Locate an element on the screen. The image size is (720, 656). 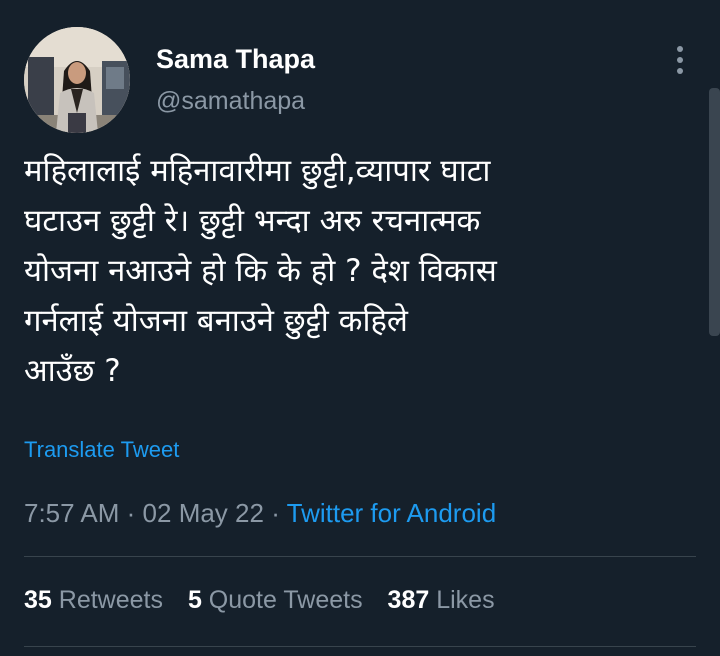
retweets-count: 35 is located at coordinates (38, 600).